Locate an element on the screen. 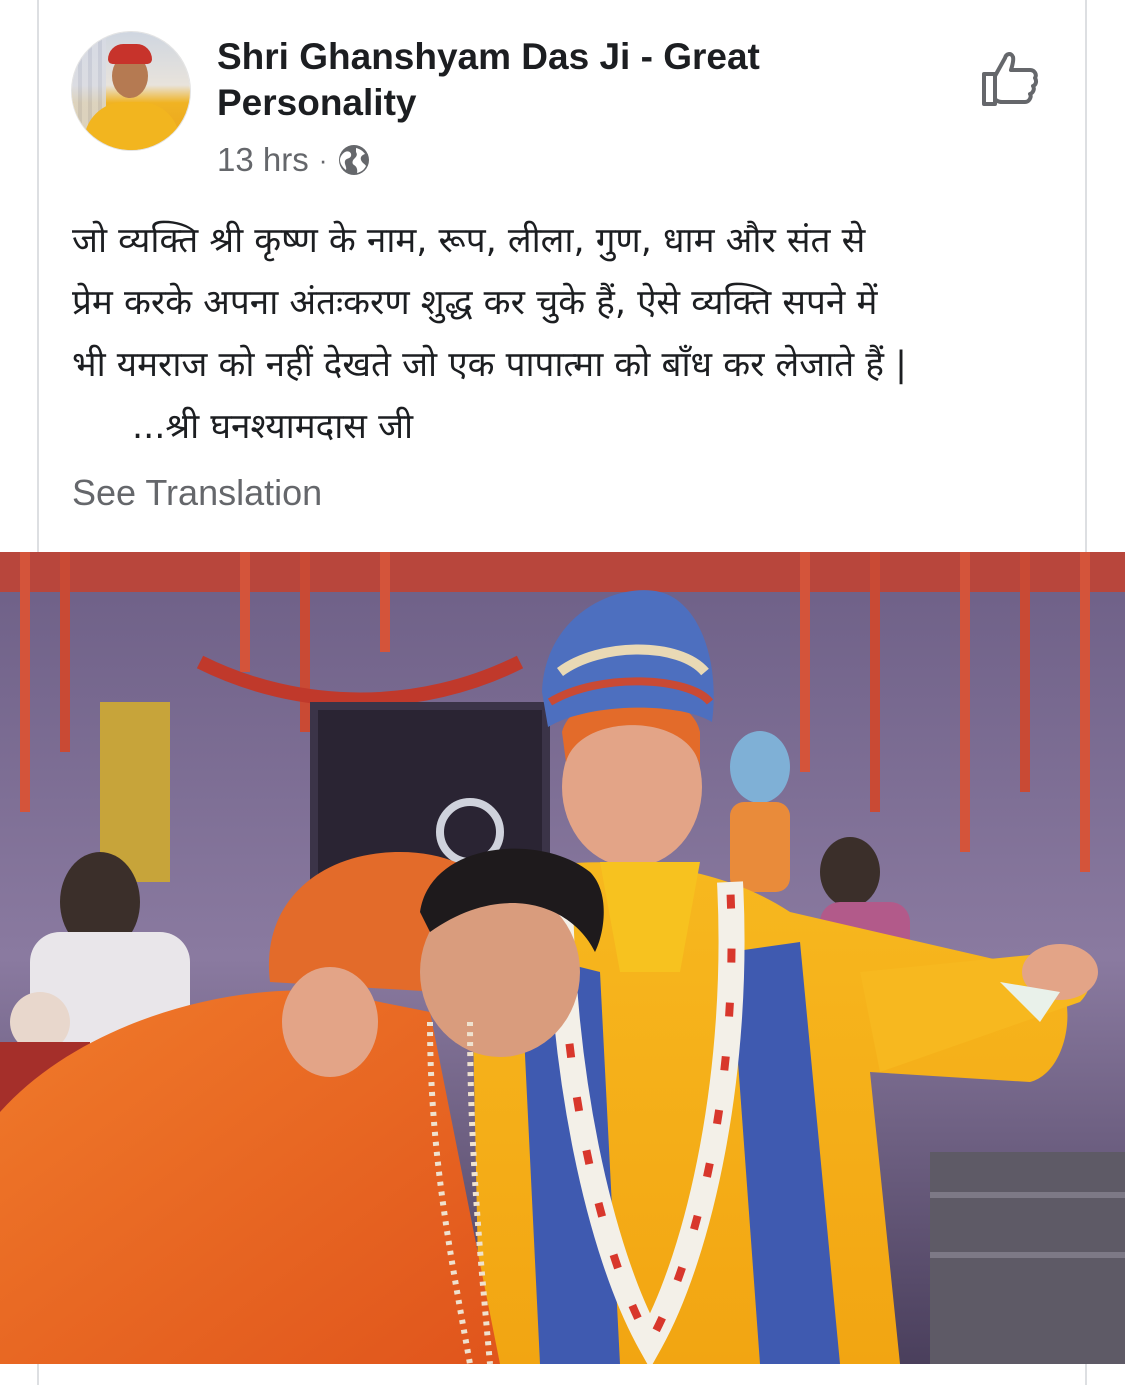 The image size is (1125, 1385). post-signature: ...श्री घनश्यामदास जी is located at coordinates (273, 427).